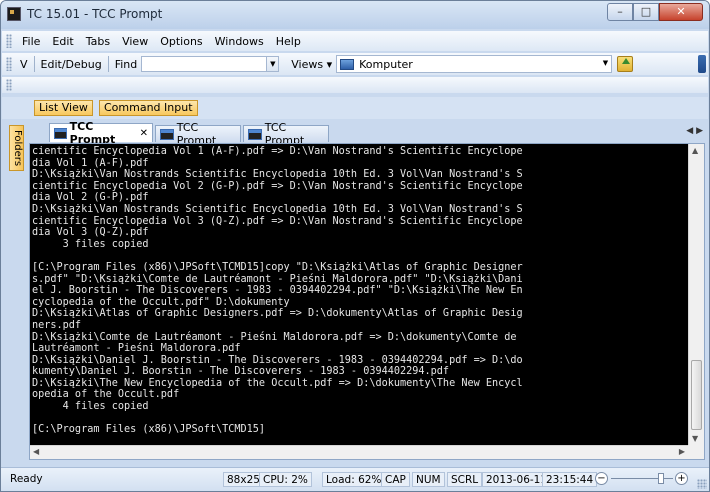 This screenshot has height=492, width=710. Describe the element at coordinates (239, 41) in the screenshot. I see `menu-windows: Windows` at that location.